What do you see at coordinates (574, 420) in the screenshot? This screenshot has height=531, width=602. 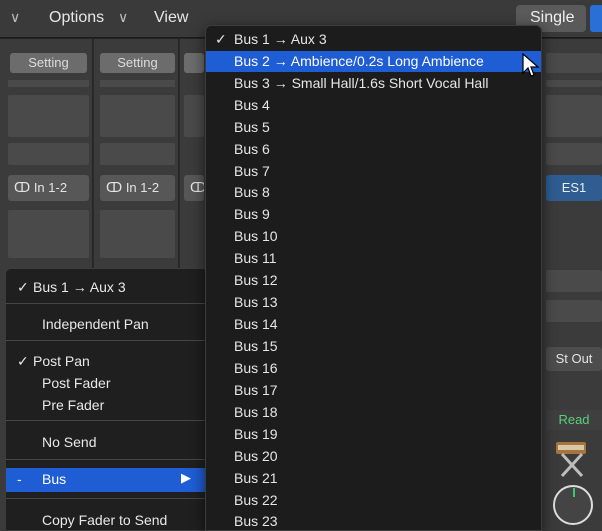 I see `automation-mode: Read` at bounding box center [574, 420].